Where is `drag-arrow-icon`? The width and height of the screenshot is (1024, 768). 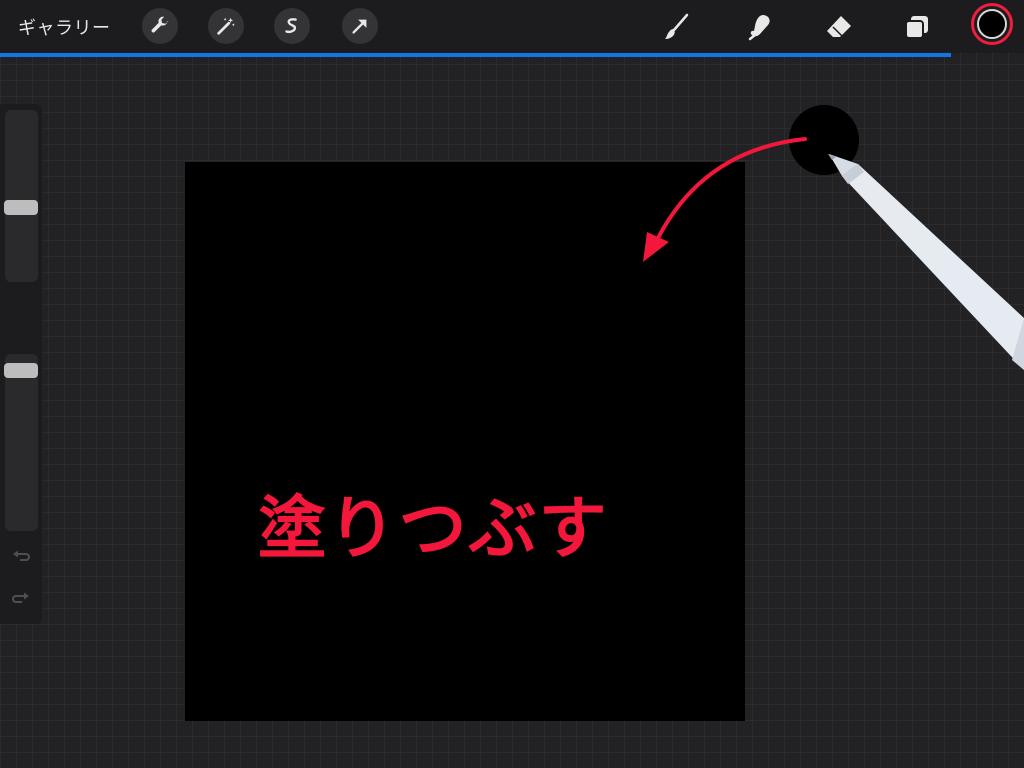
drag-arrow-icon is located at coordinates (725, 199).